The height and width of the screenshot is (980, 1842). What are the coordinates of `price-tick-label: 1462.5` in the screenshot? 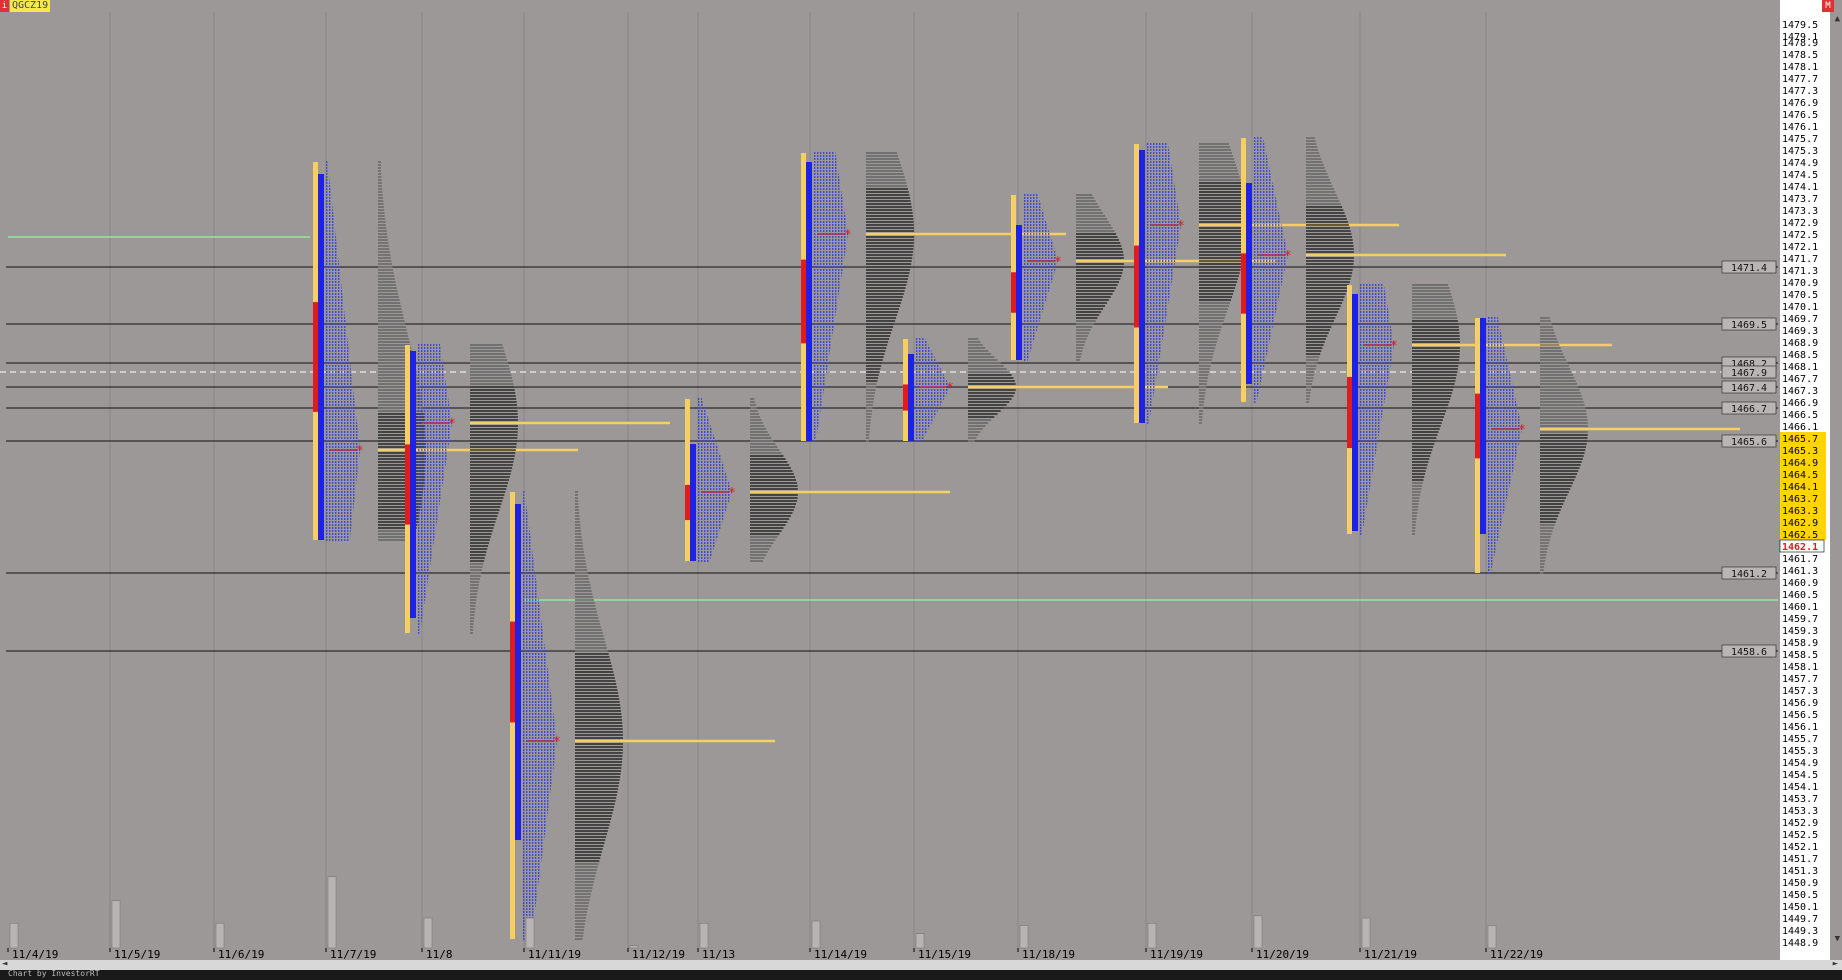 It's located at (1800, 535).